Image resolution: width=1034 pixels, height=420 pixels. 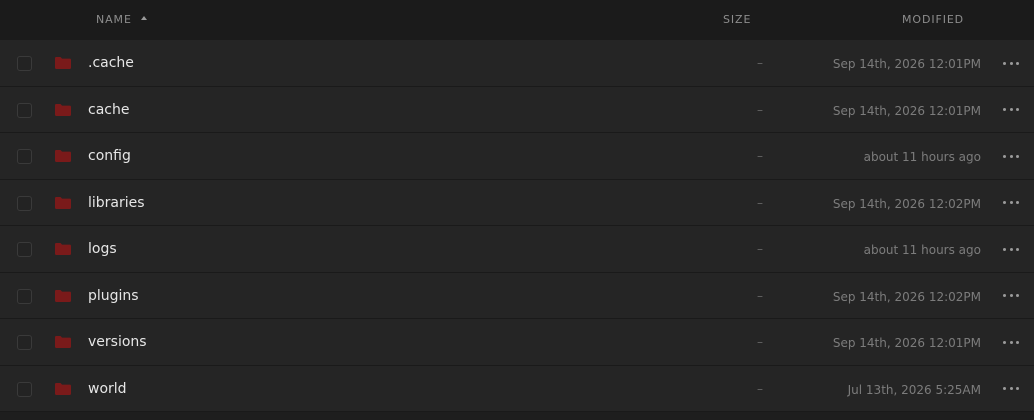 What do you see at coordinates (517, 63) in the screenshot?
I see `file-row: .cache – Sep 14th, 2026 12:01PM` at bounding box center [517, 63].